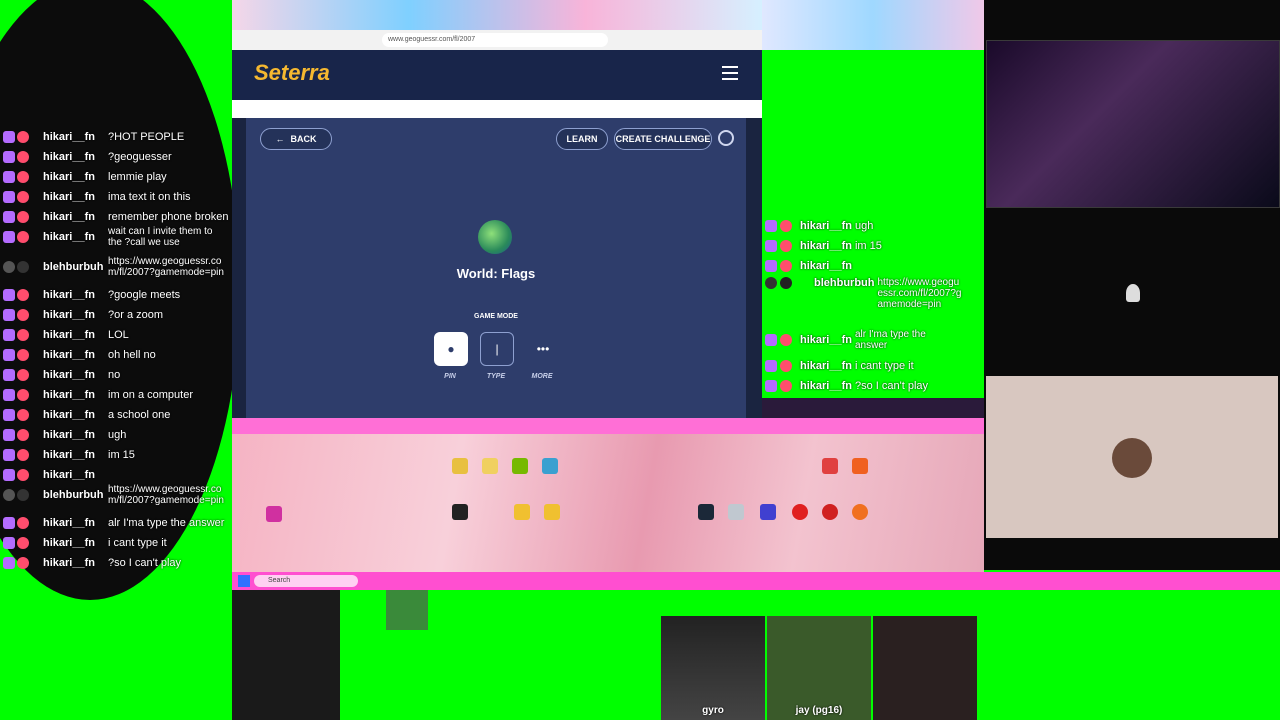 This screenshot has height=720, width=1280. What do you see at coordinates (496, 316) in the screenshot?
I see `game-mode-label: GAME MODE` at bounding box center [496, 316].